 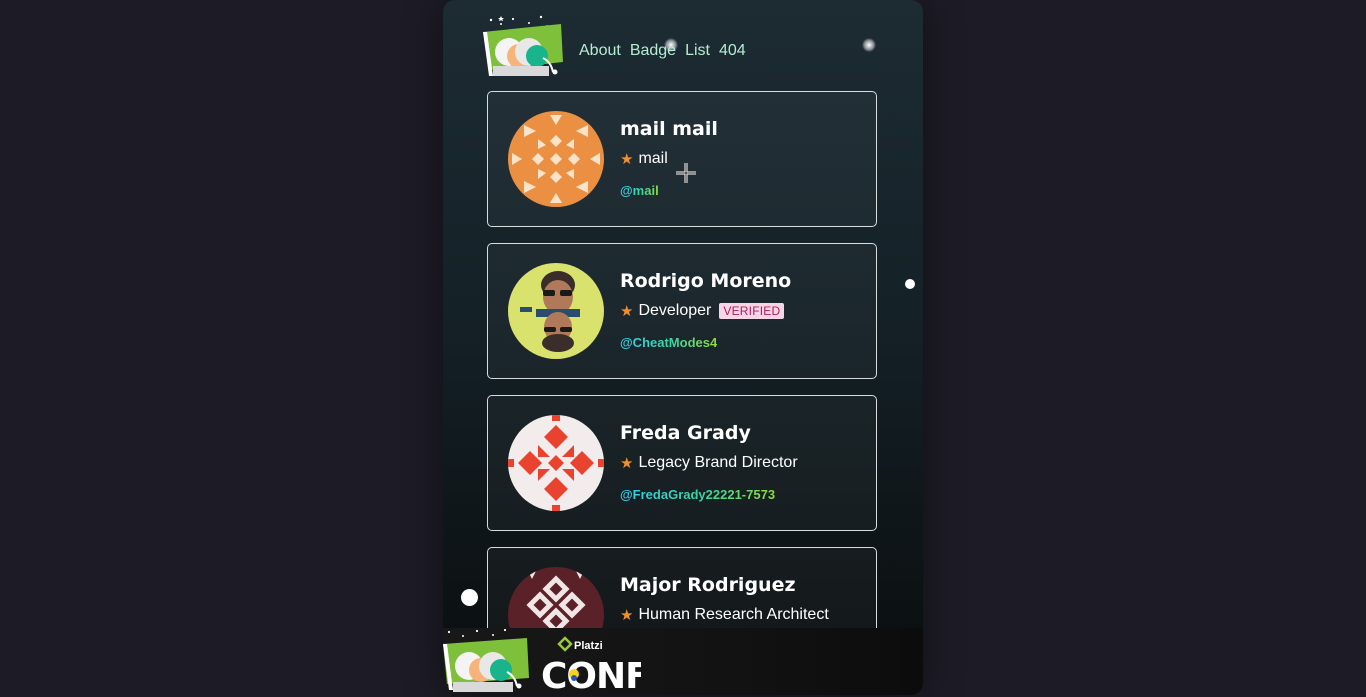 What do you see at coordinates (588, 646) in the screenshot?
I see `footer-brand-small: Platzi` at bounding box center [588, 646].